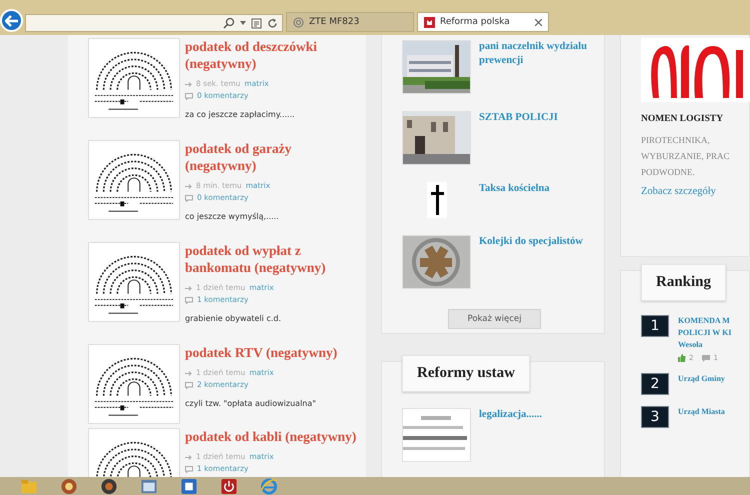 The image size is (750, 495). I want to click on refresh-icon, so click(272, 23).